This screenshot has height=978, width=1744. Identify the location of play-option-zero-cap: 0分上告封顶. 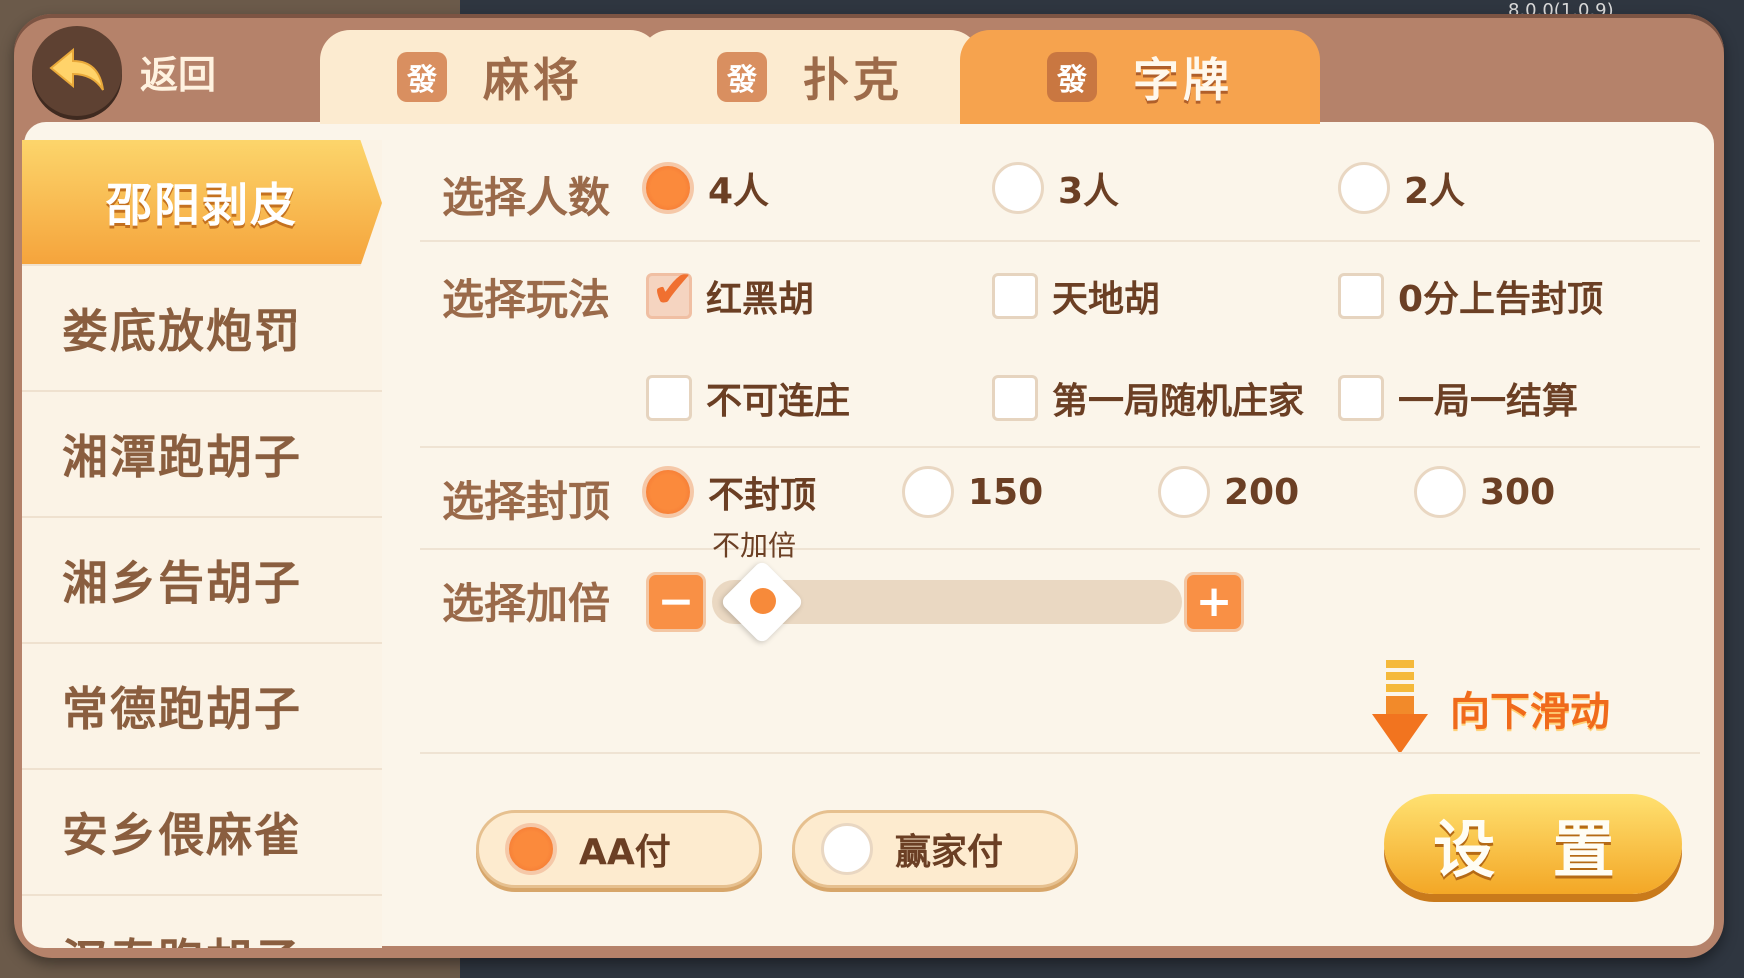
(1470, 296).